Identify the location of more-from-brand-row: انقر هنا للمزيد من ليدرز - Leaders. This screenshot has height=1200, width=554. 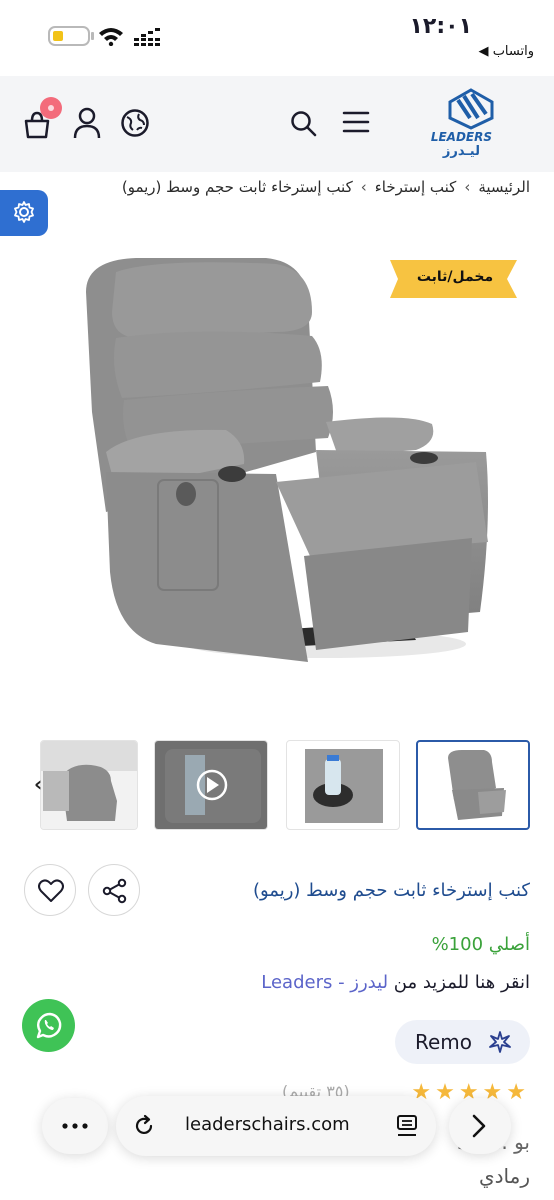
(395, 982).